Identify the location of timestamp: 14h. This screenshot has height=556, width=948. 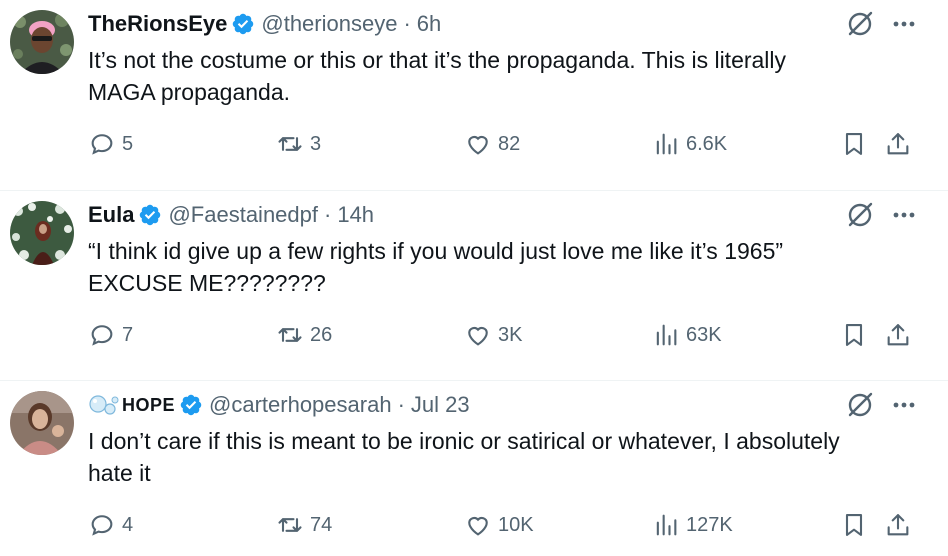
(355, 215).